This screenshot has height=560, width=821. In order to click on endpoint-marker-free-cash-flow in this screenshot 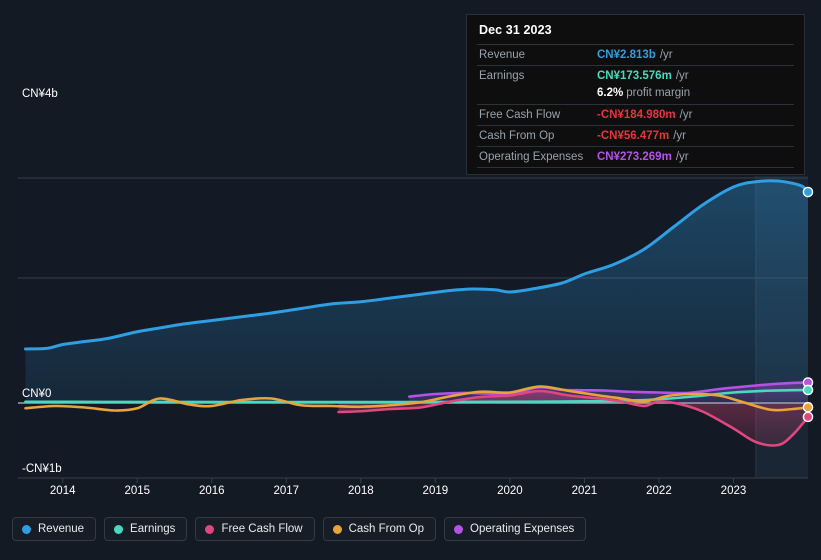, I will do `click(808, 417)`.